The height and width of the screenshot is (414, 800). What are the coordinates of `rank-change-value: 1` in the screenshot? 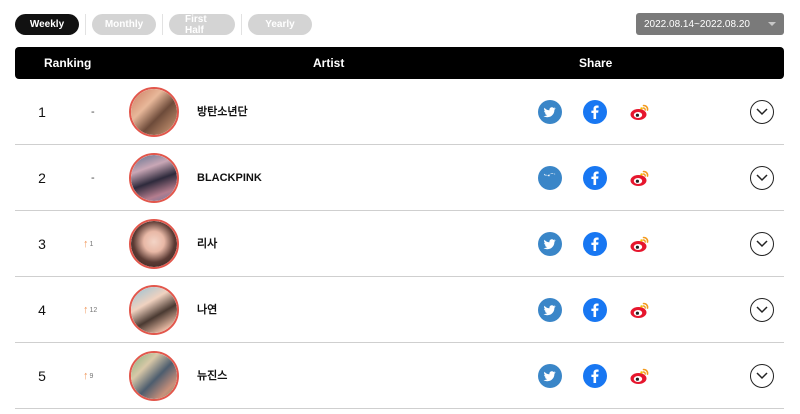 It's located at (91, 244).